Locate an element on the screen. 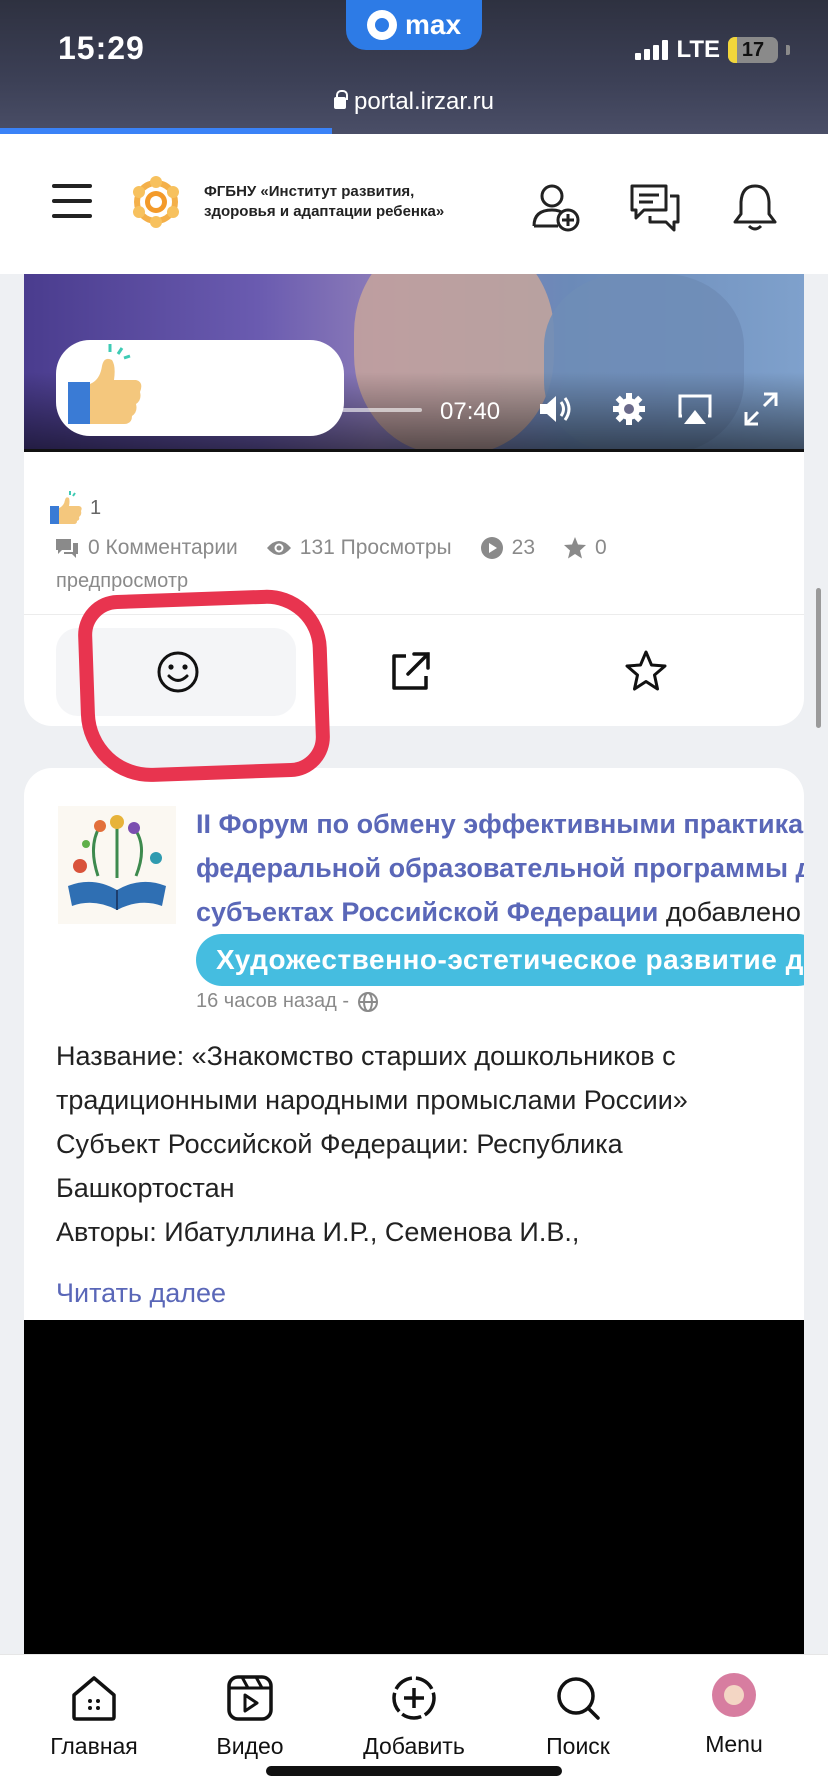 Image resolution: width=828 pixels, height=1792 pixels. video-scrubber is located at coordinates (382, 410).